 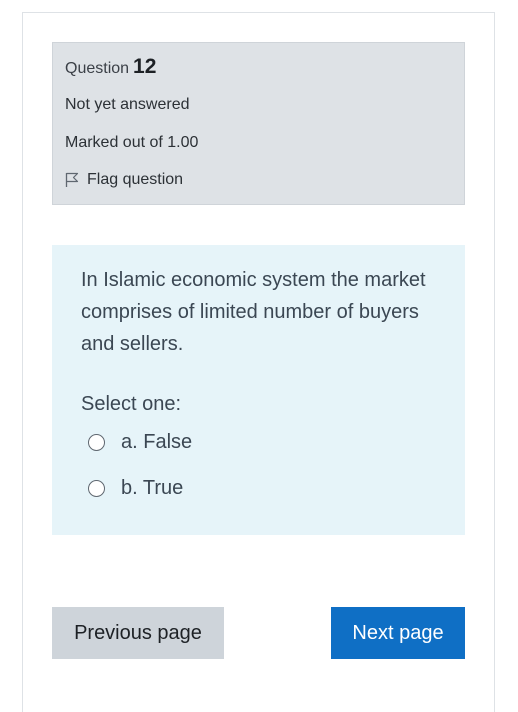 I want to click on flag-icon, so click(x=72, y=179).